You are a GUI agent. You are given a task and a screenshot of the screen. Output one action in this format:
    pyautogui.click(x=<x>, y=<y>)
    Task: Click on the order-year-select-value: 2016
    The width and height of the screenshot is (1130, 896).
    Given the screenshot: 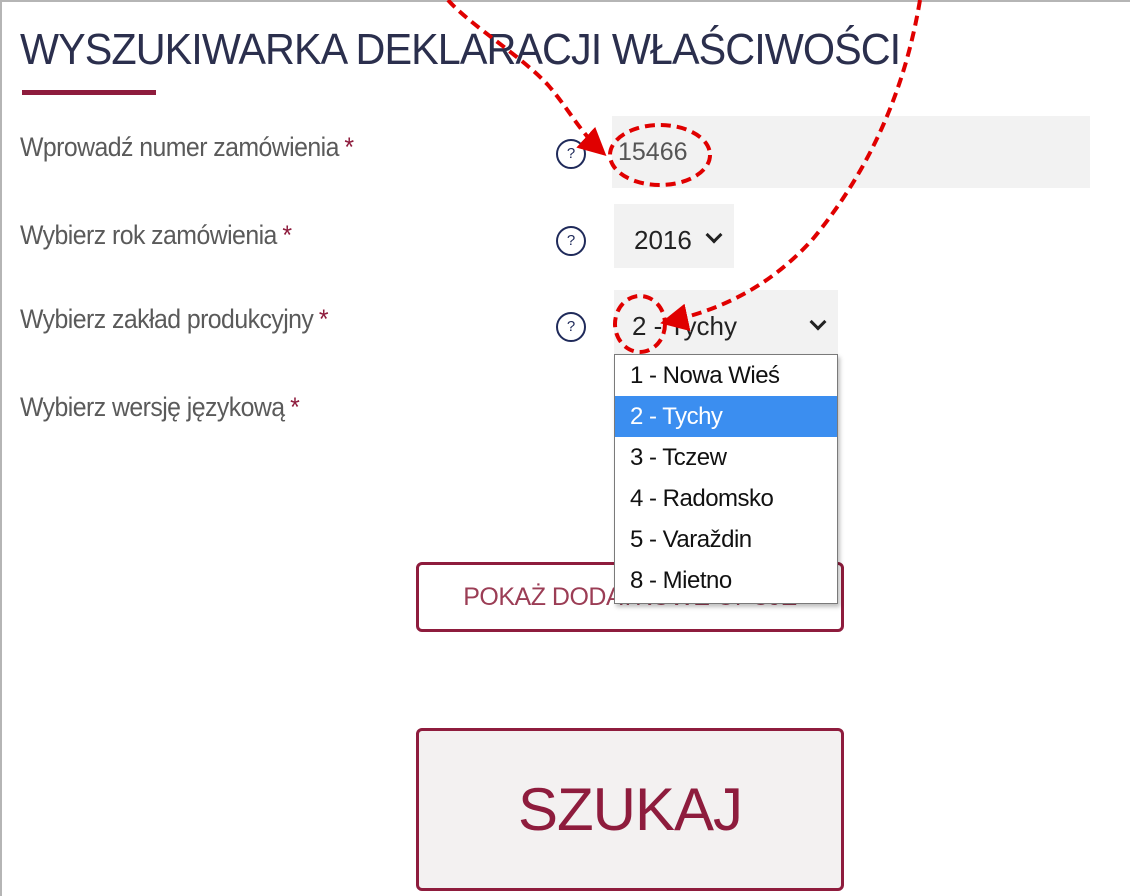 What is the action you would take?
    pyautogui.click(x=663, y=240)
    